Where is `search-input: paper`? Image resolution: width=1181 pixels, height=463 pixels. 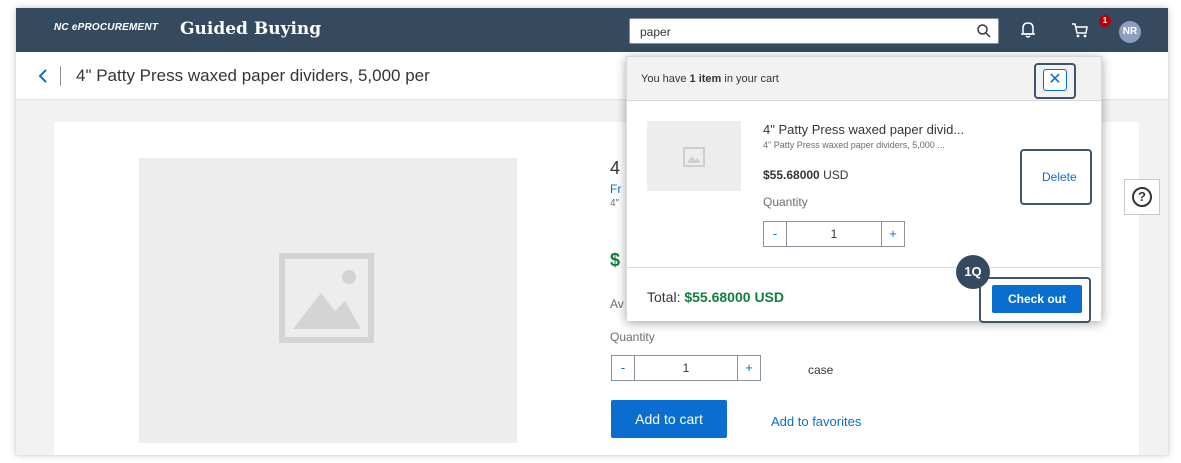 search-input: paper is located at coordinates (814, 31).